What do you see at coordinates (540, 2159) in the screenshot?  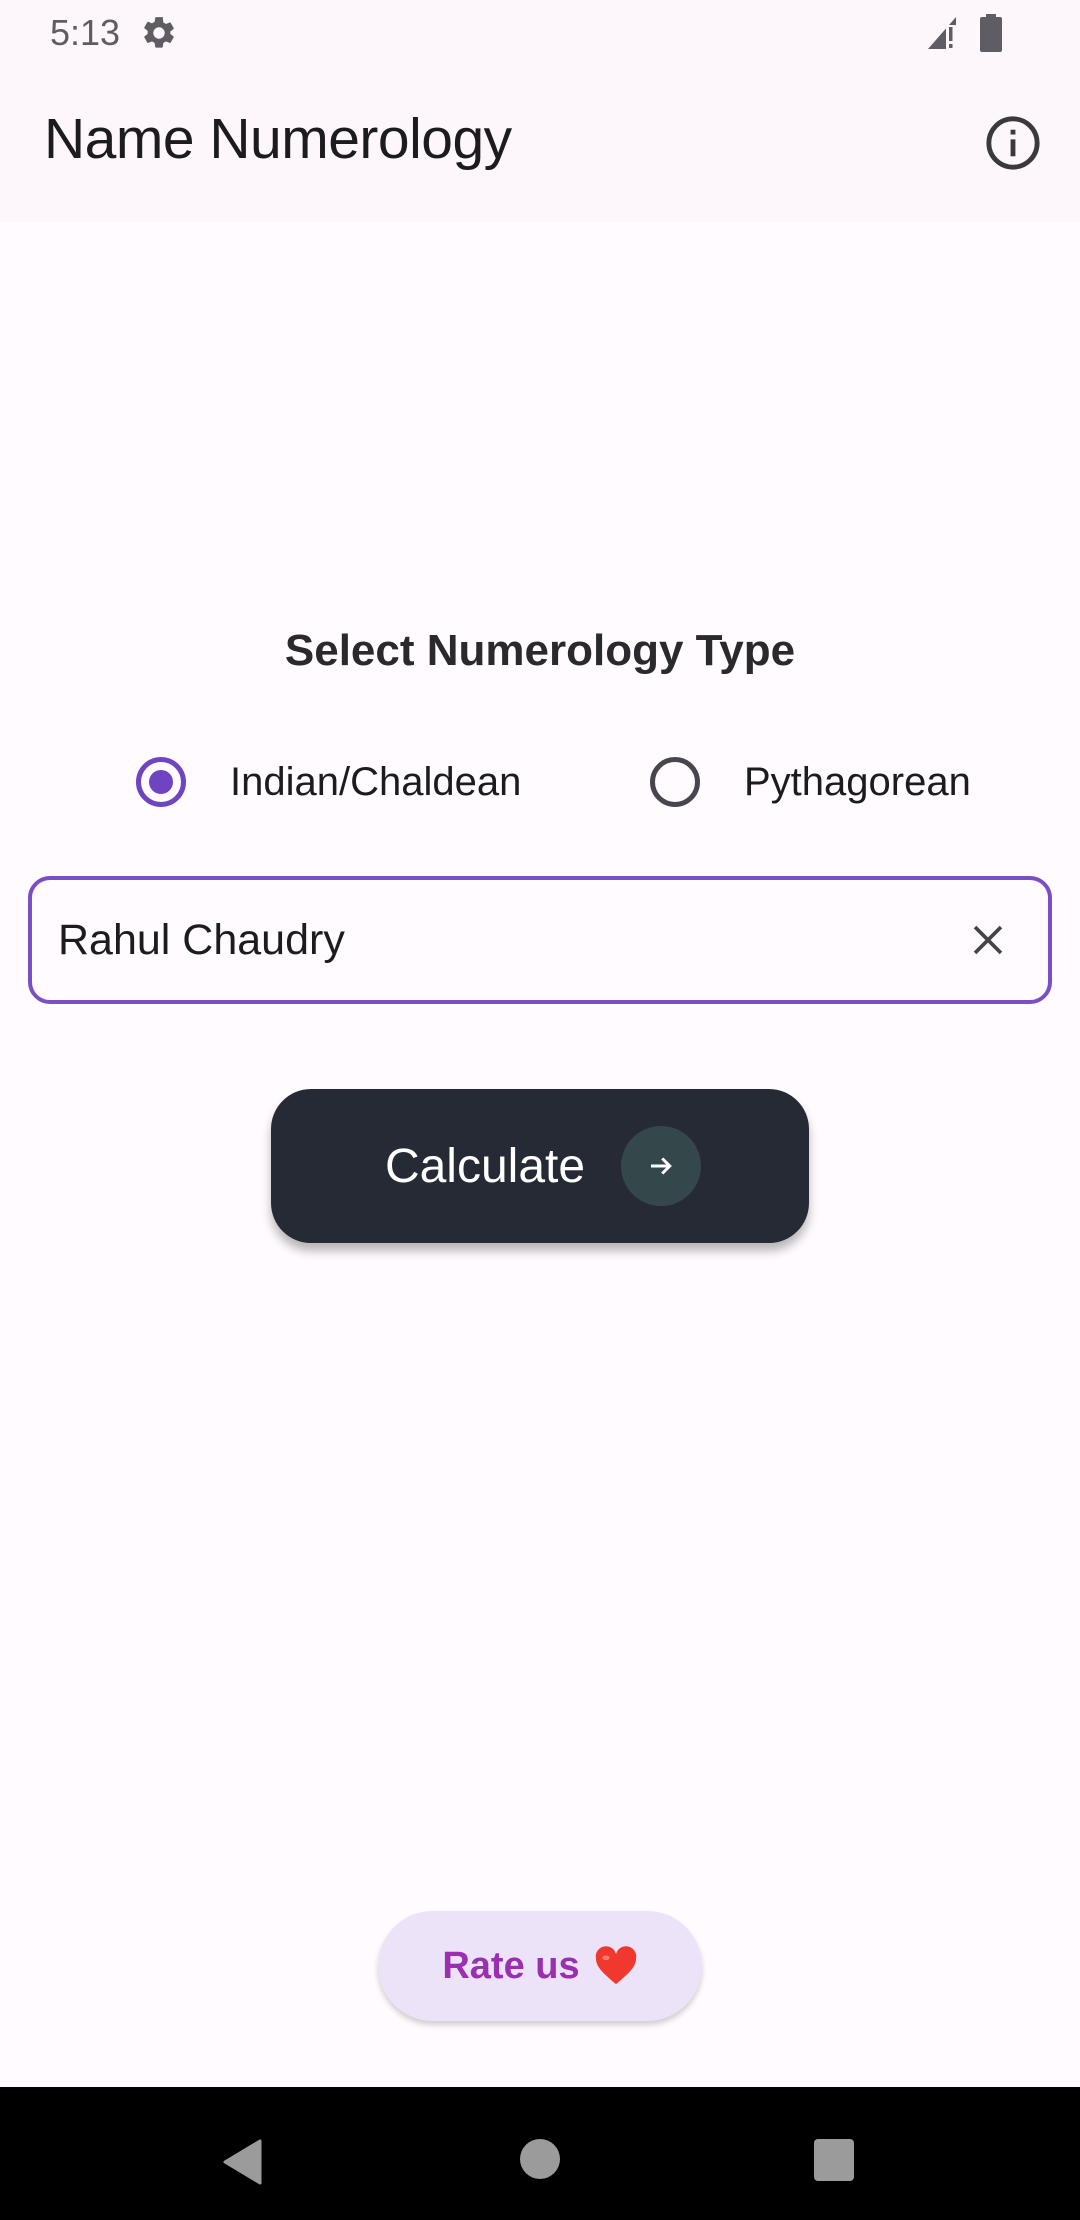 I see `home-button` at bounding box center [540, 2159].